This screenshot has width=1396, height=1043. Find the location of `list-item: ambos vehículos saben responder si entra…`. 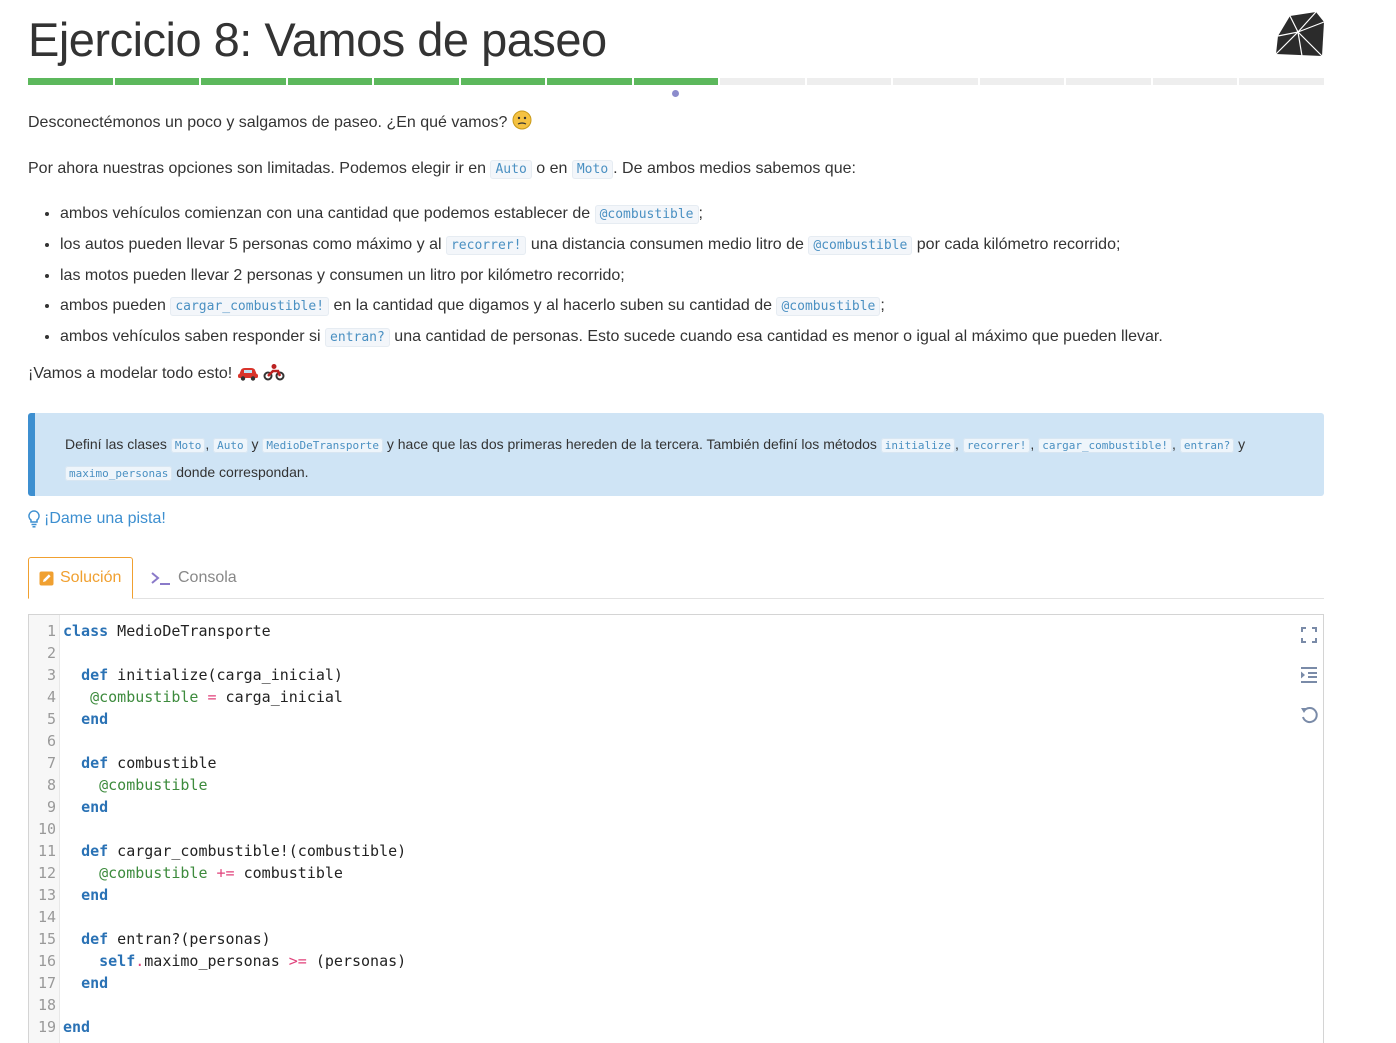

list-item: ambos vehículos saben responder si entra… is located at coordinates (694, 337).